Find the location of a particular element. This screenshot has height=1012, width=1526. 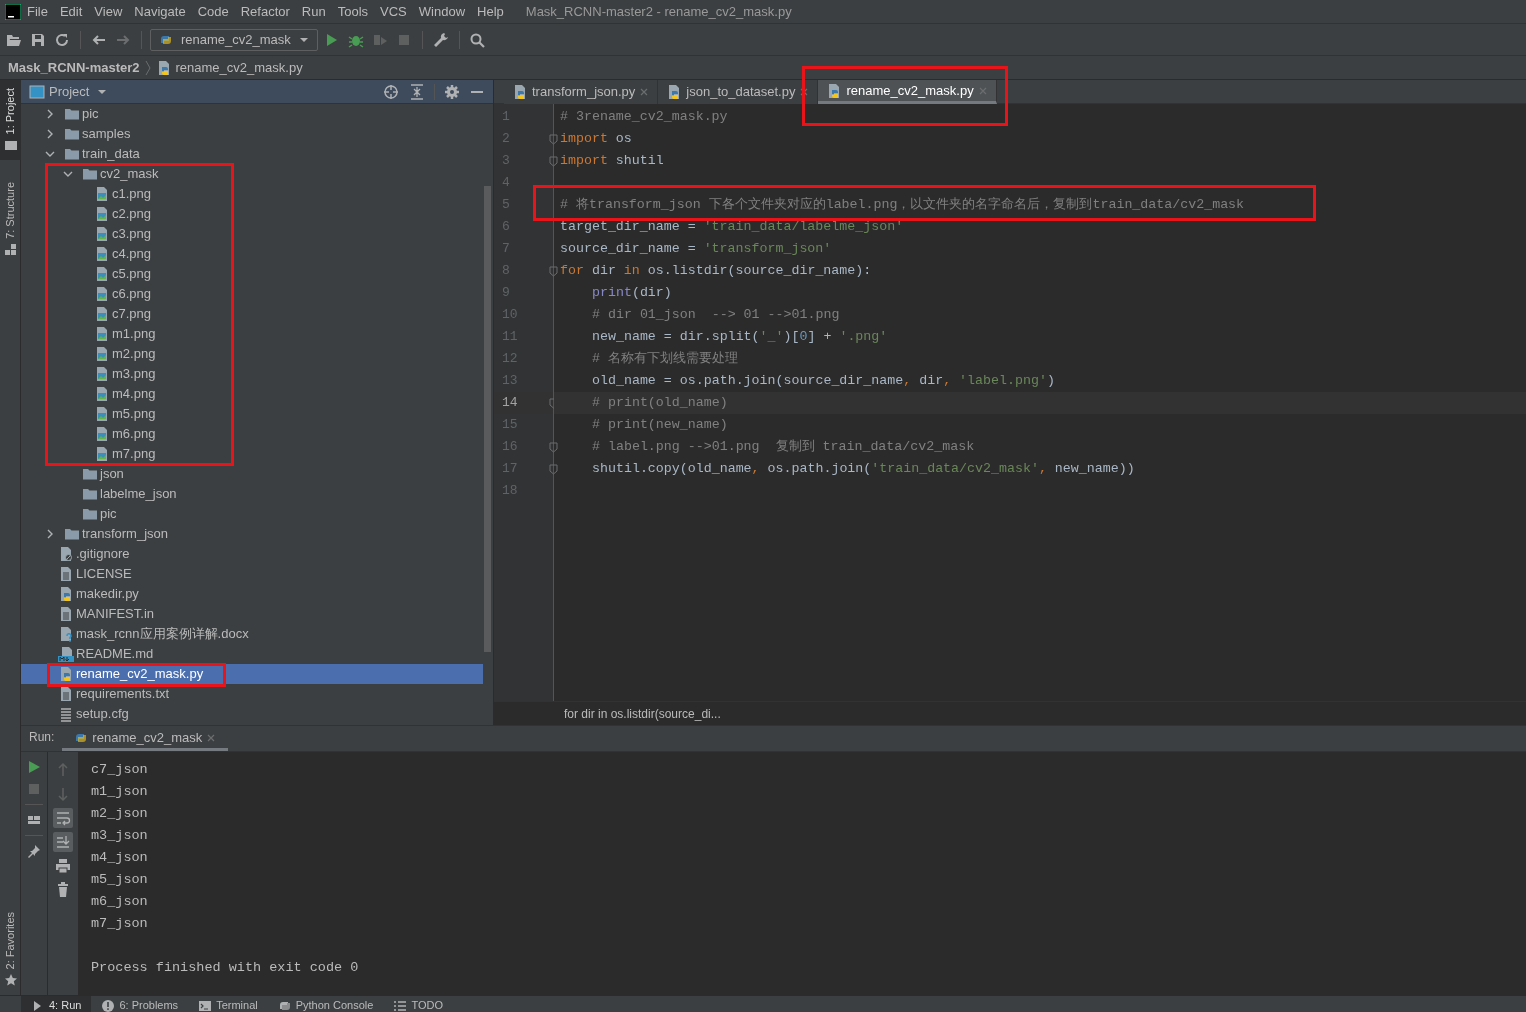

menu-item: VCS is located at coordinates (393, 11).